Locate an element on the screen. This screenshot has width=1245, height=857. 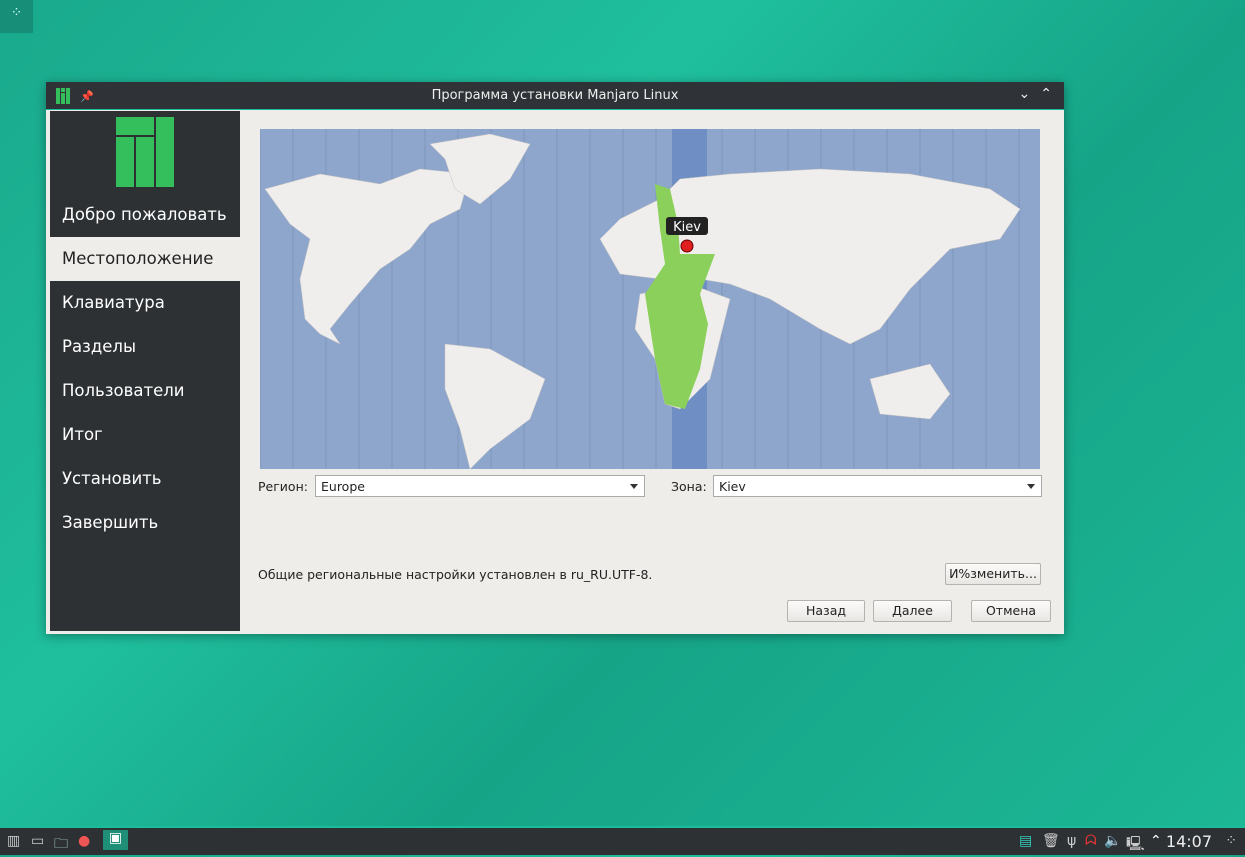
window-title: Программа установки Manjaro Linux is located at coordinates (555, 95).